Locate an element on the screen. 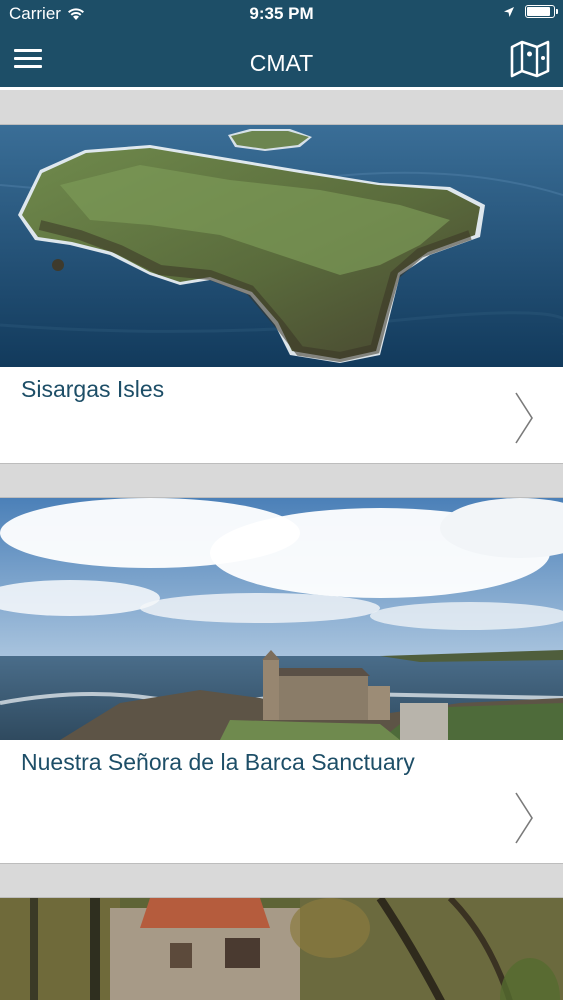 This screenshot has height=1000, width=563. place-title: Sisargas Isles is located at coordinates (93, 389).